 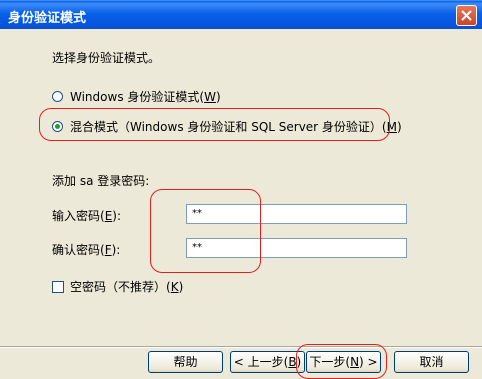 I want to click on confirm-password-input: **, so click(x=296, y=248).